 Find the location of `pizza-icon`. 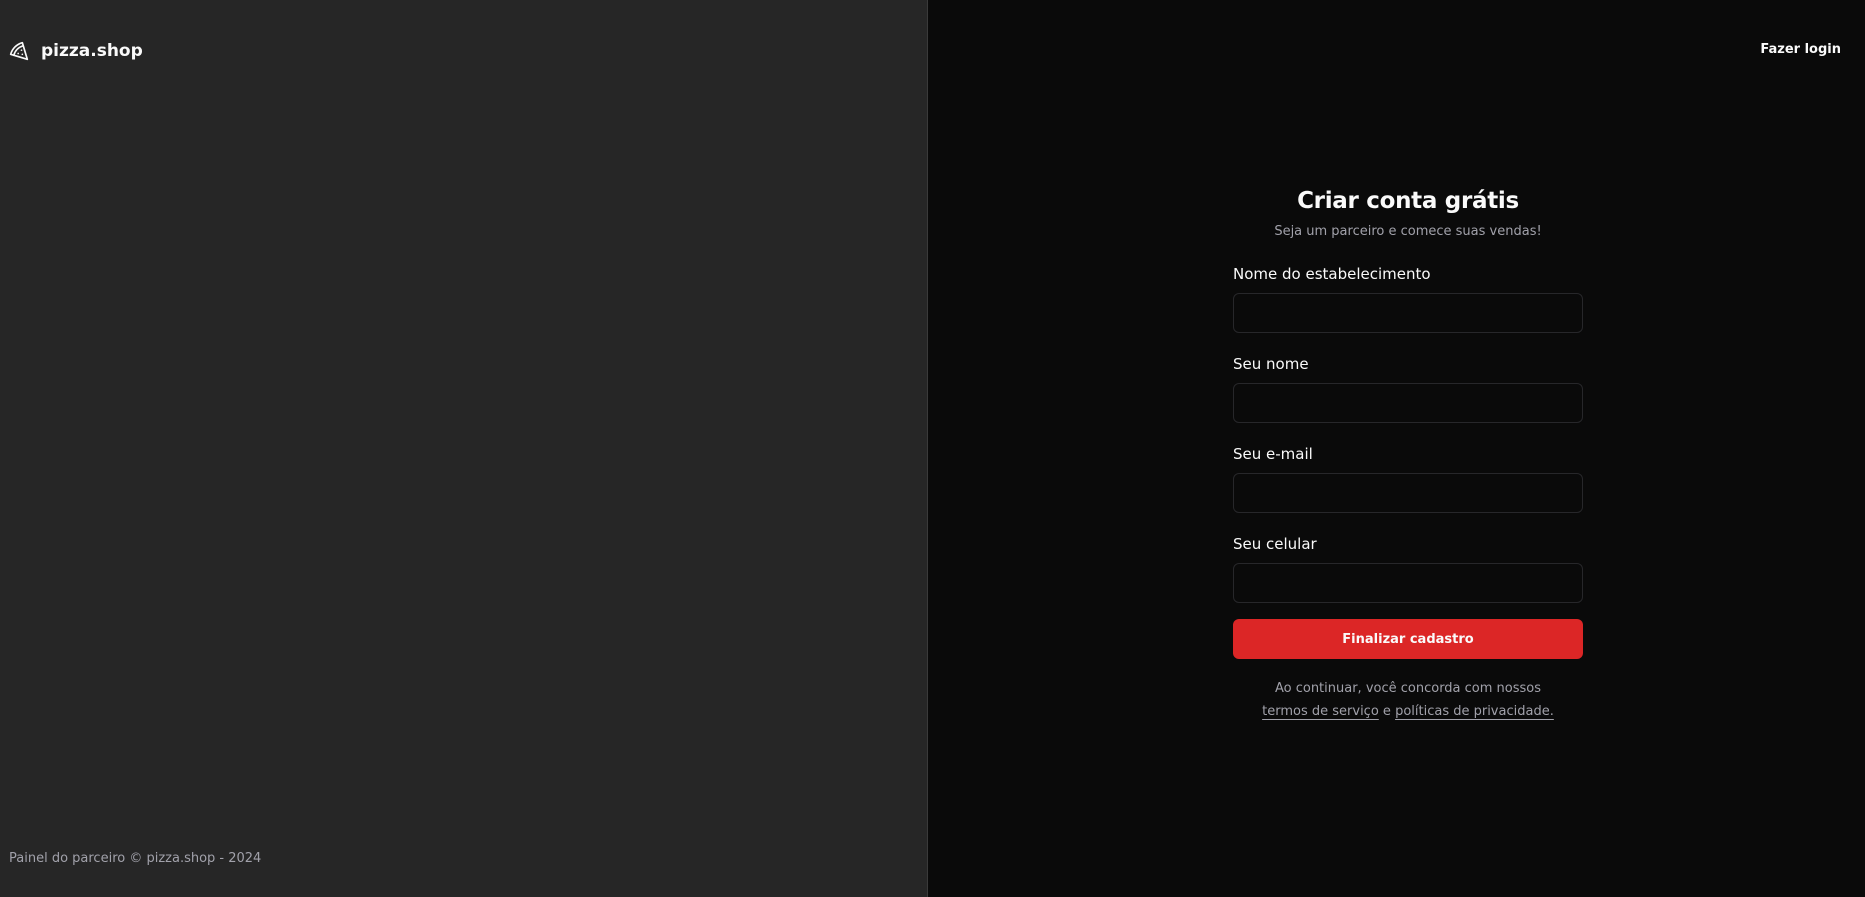

pizza-icon is located at coordinates (19, 51).